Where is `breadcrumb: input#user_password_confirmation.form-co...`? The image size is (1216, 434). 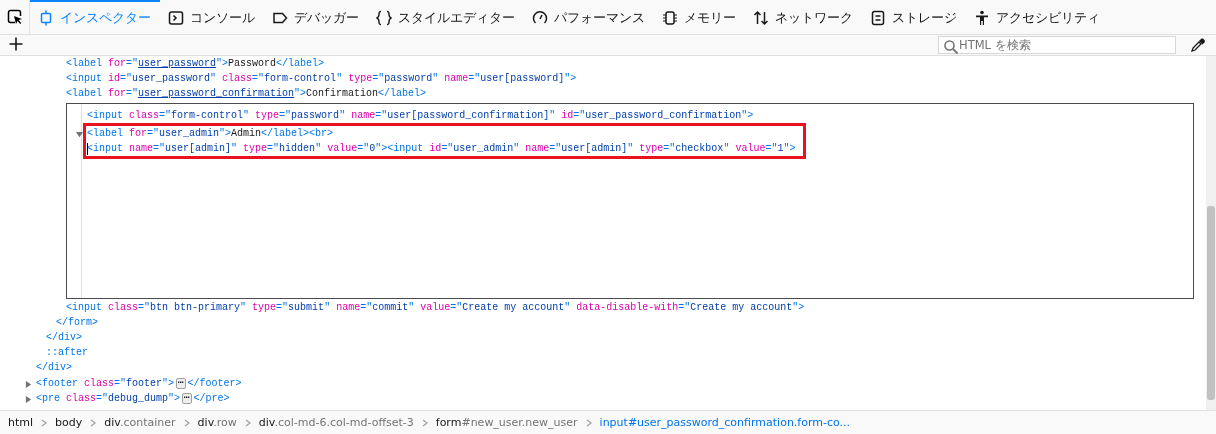 breadcrumb: input#user_password_confirmation.form-co... is located at coordinates (725, 422).